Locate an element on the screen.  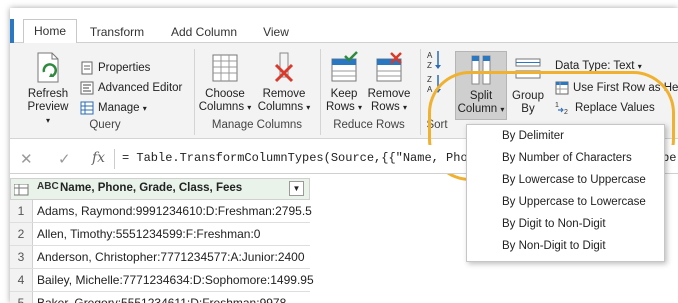
tab-view: View is located at coordinates (276, 32).